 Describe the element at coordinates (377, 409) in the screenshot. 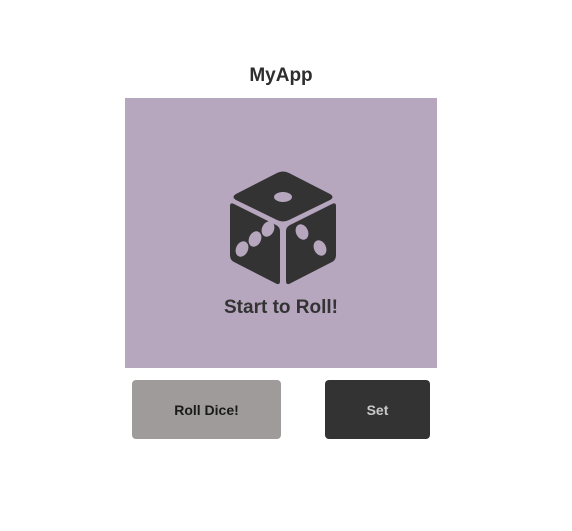

I see `set-button: Set` at that location.